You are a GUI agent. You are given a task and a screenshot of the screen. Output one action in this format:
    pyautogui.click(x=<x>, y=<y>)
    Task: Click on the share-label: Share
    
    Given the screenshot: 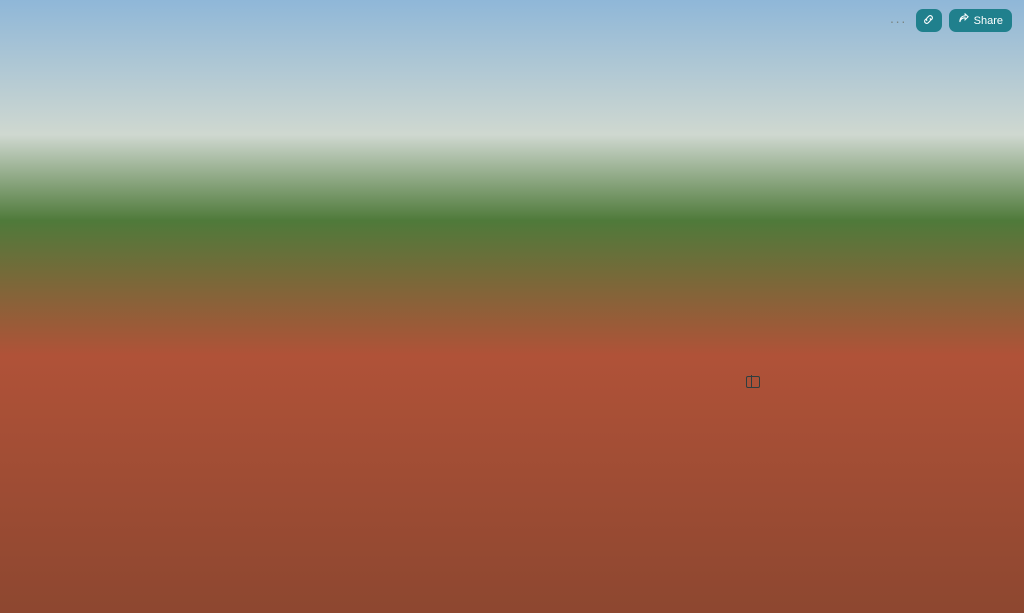 What is the action you would take?
    pyautogui.click(x=988, y=20)
    